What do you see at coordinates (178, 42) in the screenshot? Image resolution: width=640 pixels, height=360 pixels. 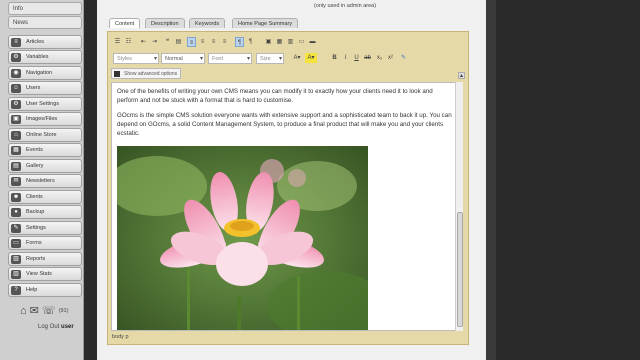 I see `div-icon: ▤` at bounding box center [178, 42].